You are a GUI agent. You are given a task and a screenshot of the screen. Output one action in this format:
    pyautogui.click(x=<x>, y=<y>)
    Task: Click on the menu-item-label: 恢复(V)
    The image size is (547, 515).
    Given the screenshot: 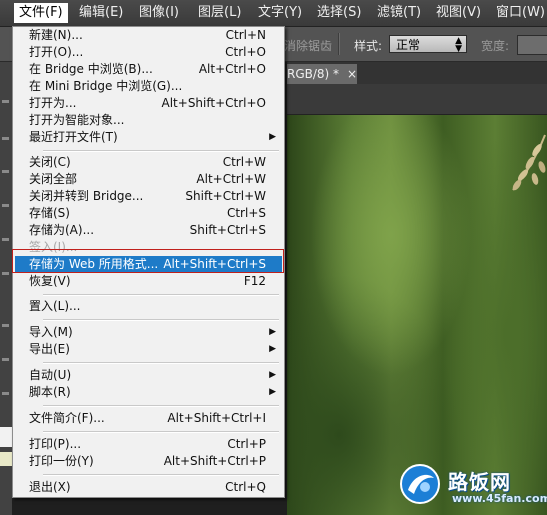 What is the action you would take?
    pyautogui.click(x=50, y=281)
    